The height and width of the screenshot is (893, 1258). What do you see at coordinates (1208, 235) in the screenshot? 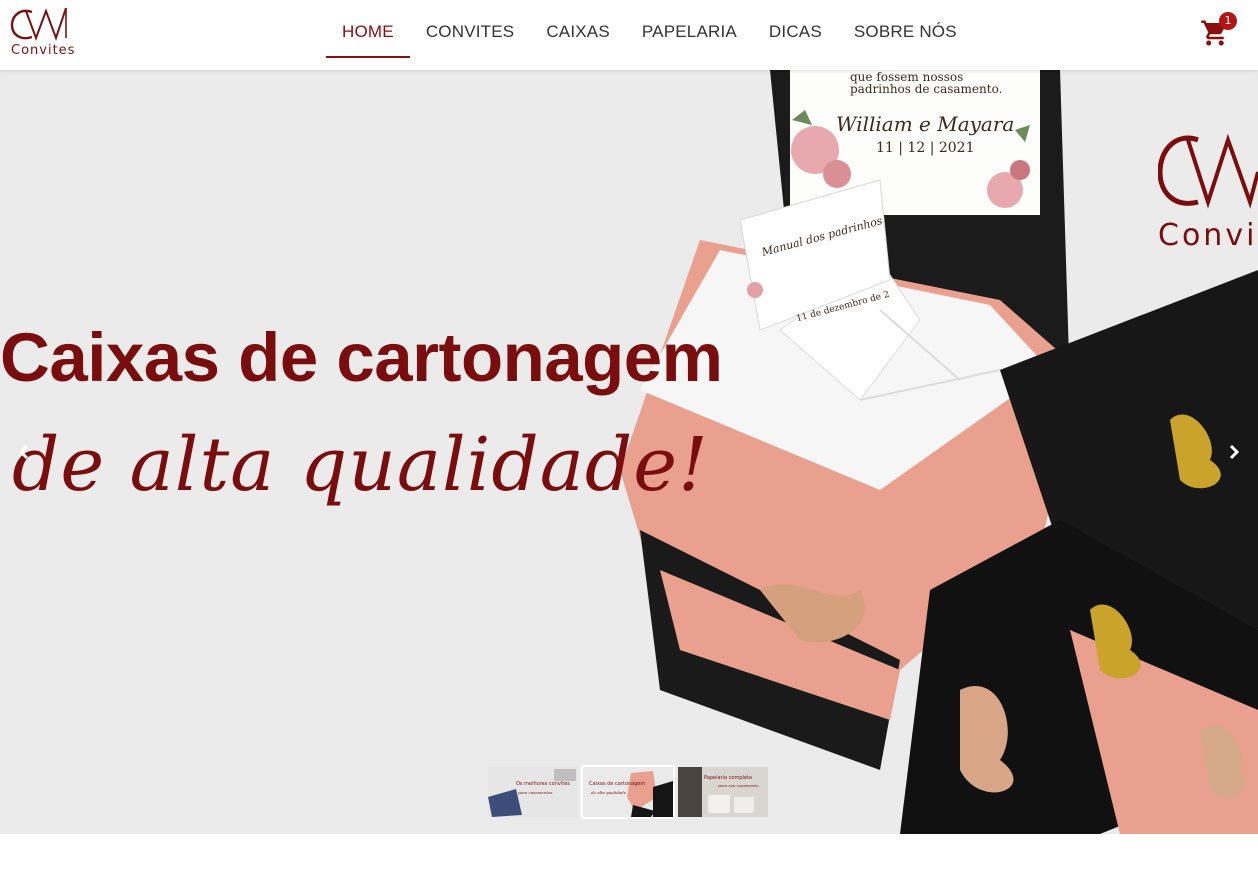
I see `brand-text: Convit` at bounding box center [1208, 235].